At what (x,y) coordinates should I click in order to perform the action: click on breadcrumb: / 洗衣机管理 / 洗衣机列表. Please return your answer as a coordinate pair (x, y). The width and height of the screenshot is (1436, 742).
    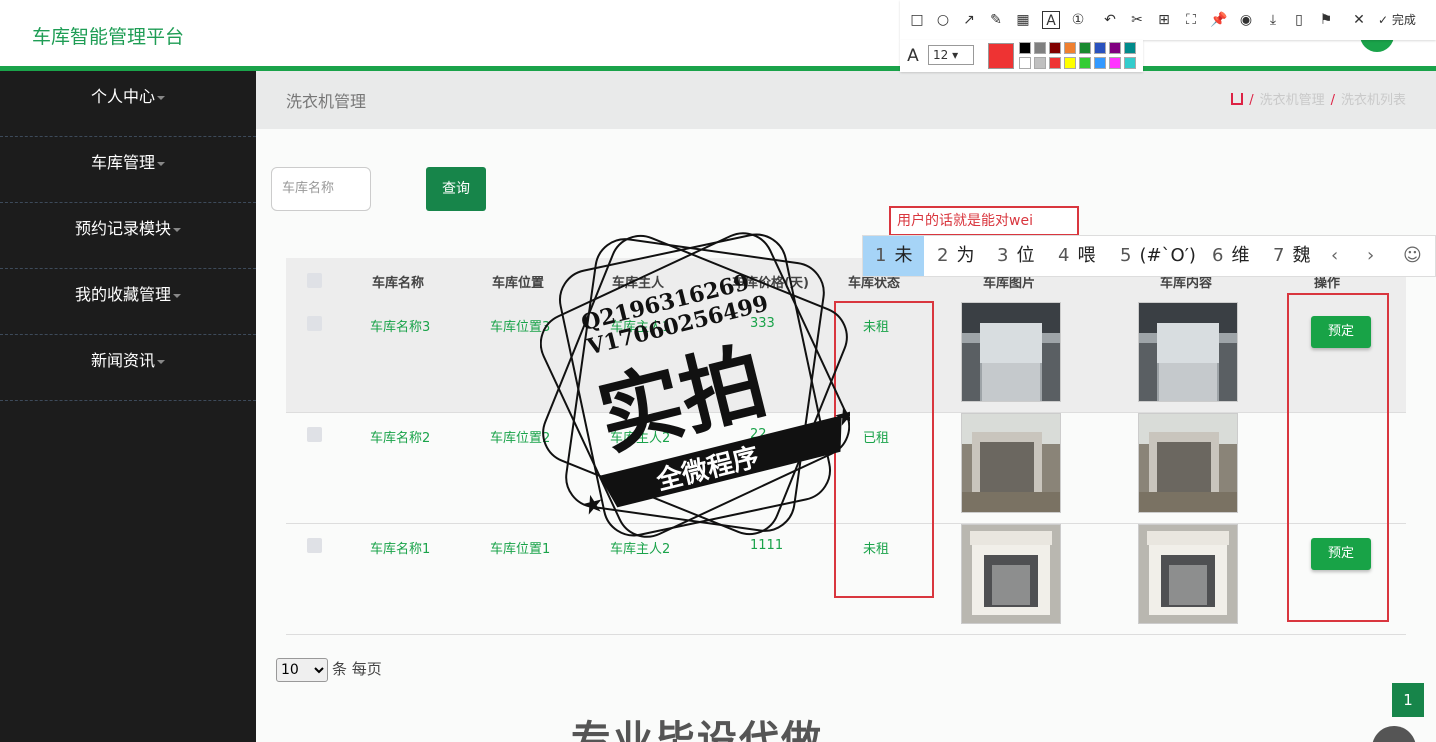
    Looking at the image, I should click on (1318, 98).